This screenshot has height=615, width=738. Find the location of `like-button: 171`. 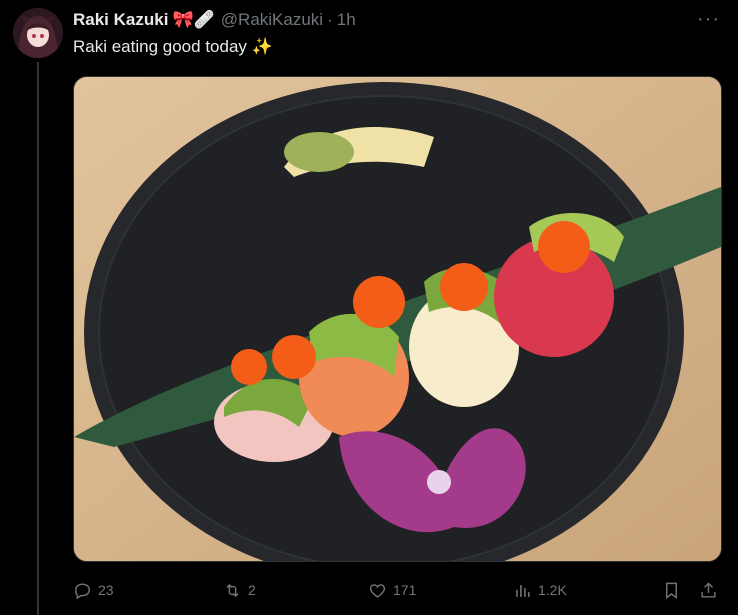

like-button: 171 is located at coordinates (392, 590).